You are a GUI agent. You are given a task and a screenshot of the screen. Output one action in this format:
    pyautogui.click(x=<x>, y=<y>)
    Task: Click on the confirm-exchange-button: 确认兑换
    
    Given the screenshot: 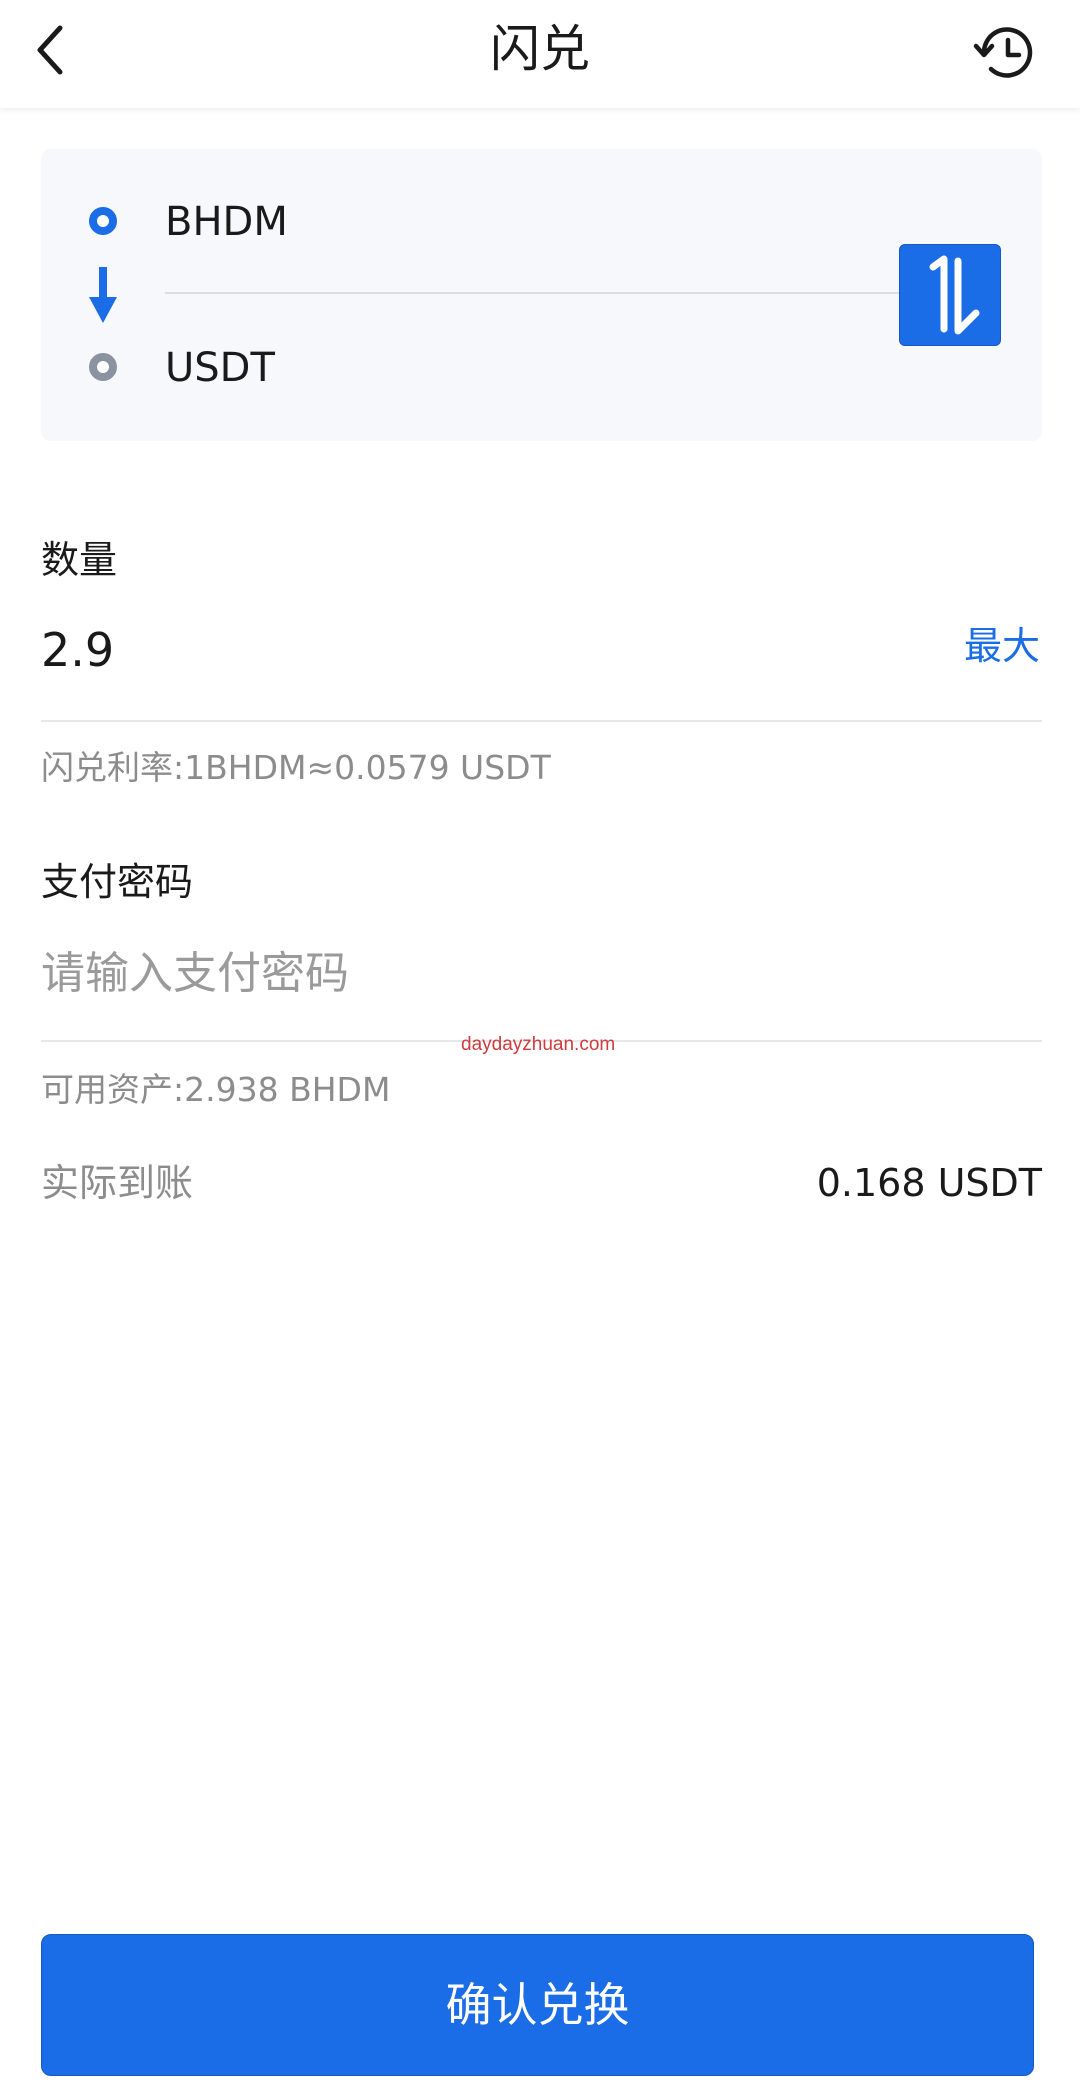 What is the action you would take?
    pyautogui.click(x=537, y=2005)
    